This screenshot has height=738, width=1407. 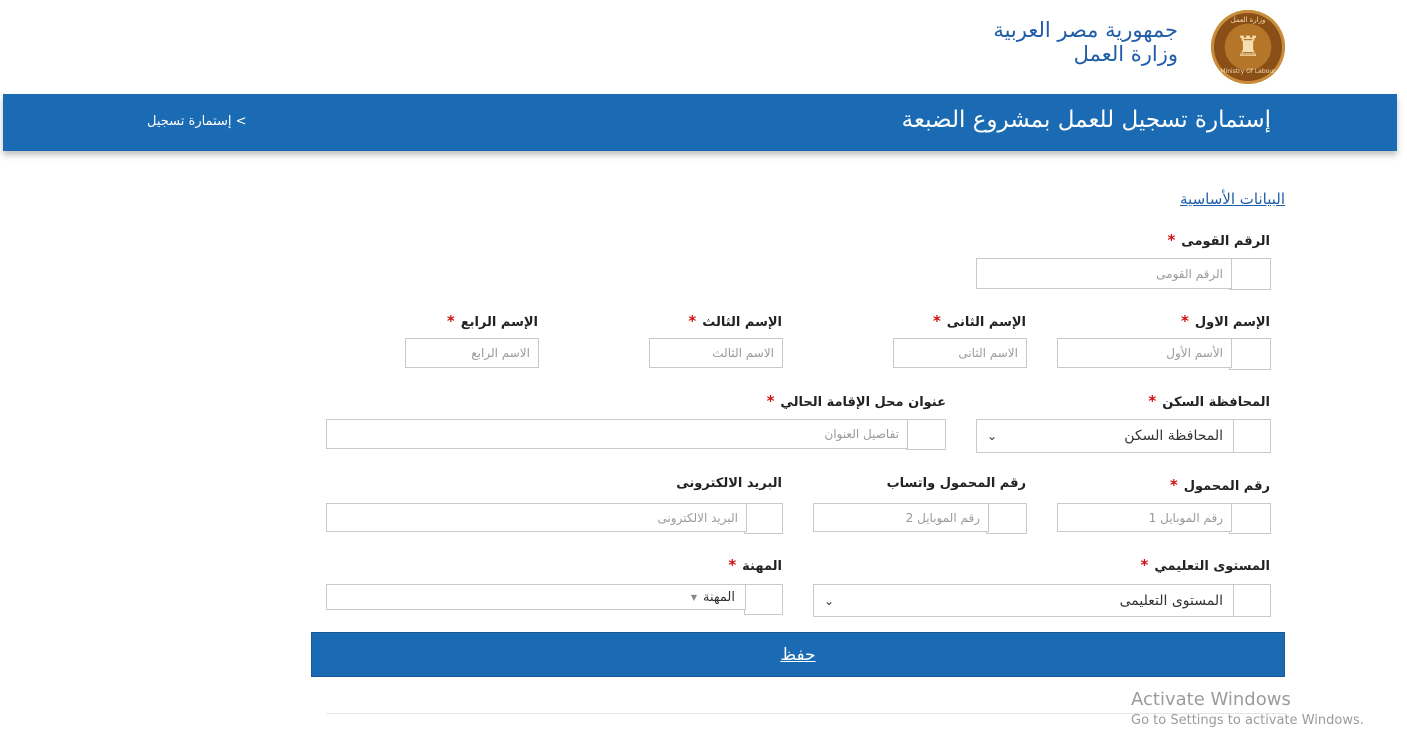 What do you see at coordinates (1006, 518) in the screenshot?
I see `whatsapp-addon` at bounding box center [1006, 518].